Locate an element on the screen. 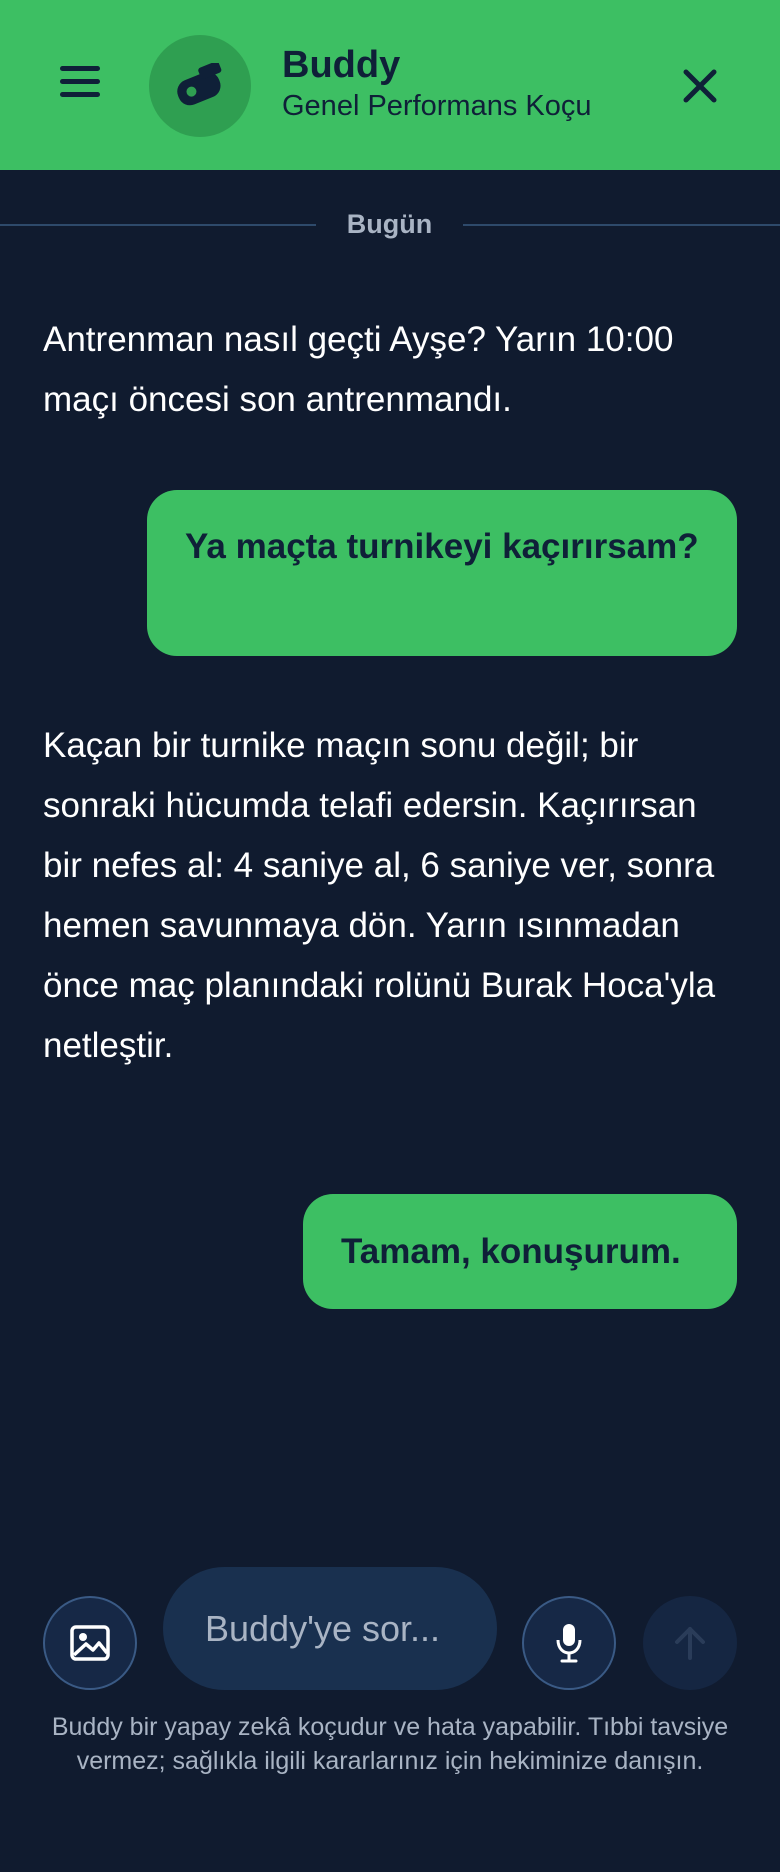  user-message-text: Tamam, konuşurum. is located at coordinates (511, 1251).